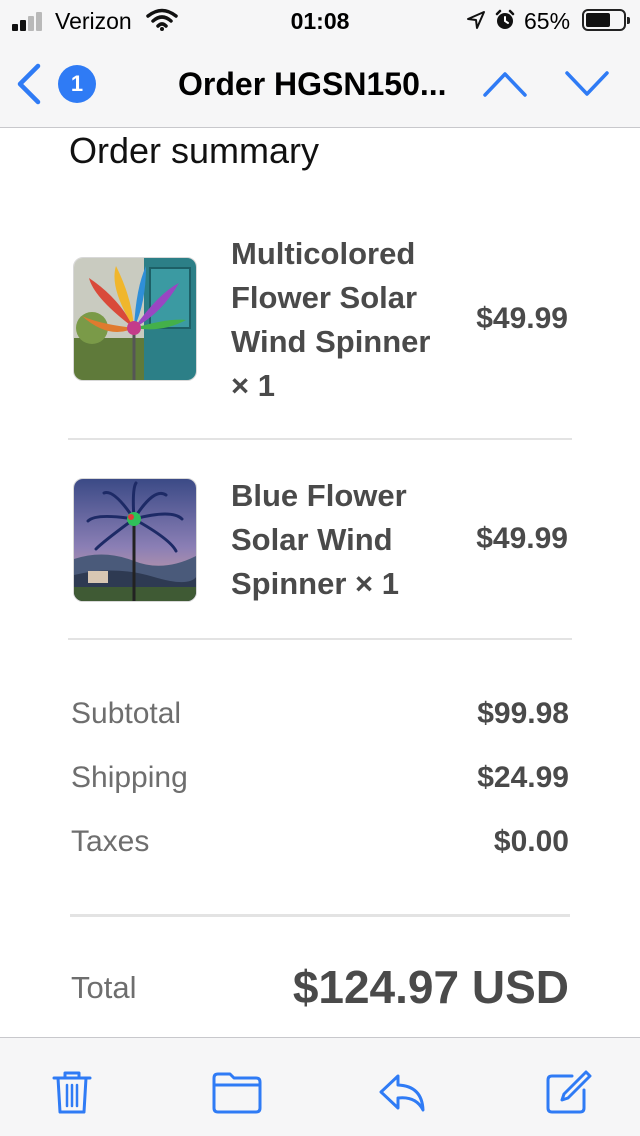 This screenshot has height=1136, width=640. What do you see at coordinates (547, 21) in the screenshot?
I see `battery-percentage: 65%` at bounding box center [547, 21].